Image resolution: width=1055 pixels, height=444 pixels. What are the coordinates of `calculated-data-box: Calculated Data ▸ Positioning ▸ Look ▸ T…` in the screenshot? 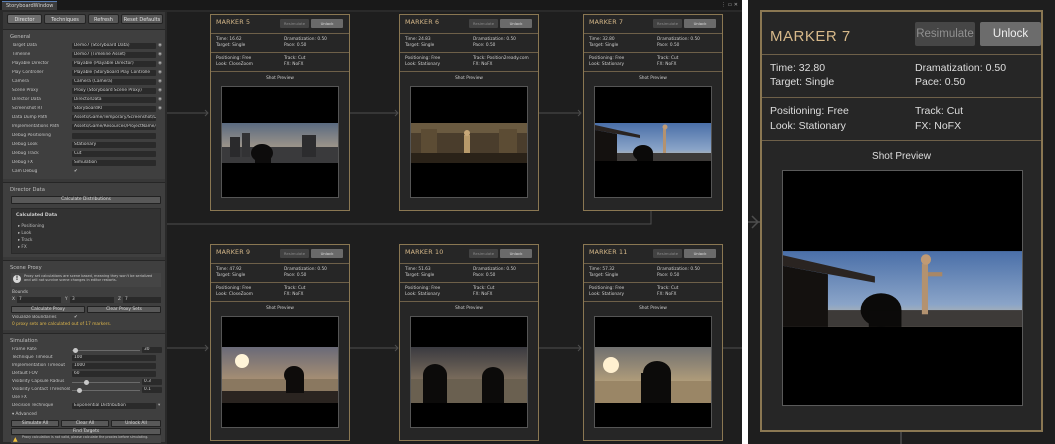 It's located at (86, 231).